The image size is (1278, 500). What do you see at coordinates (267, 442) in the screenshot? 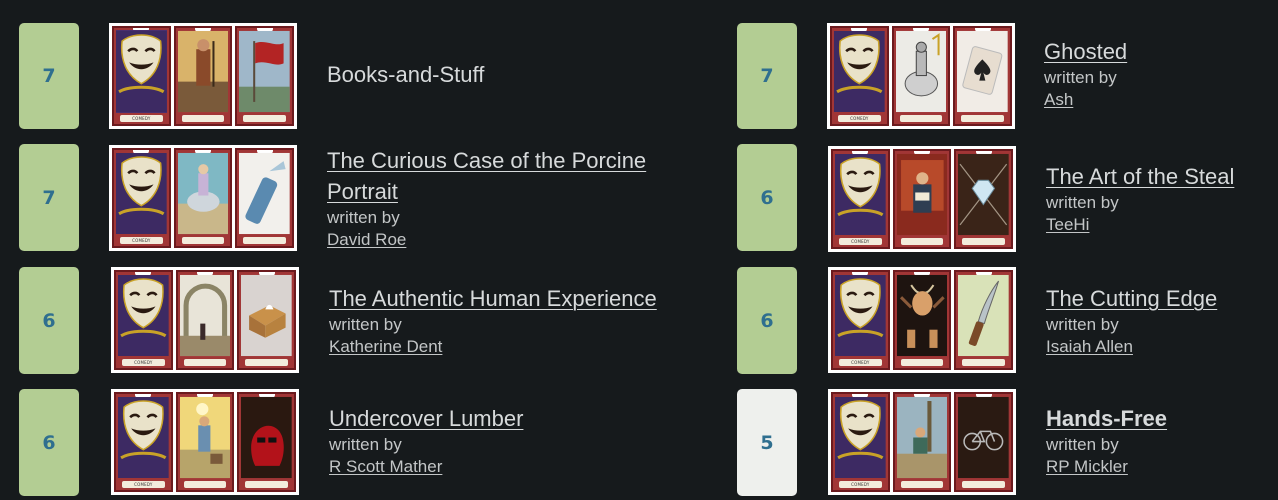
I see `red-wig-card` at bounding box center [267, 442].